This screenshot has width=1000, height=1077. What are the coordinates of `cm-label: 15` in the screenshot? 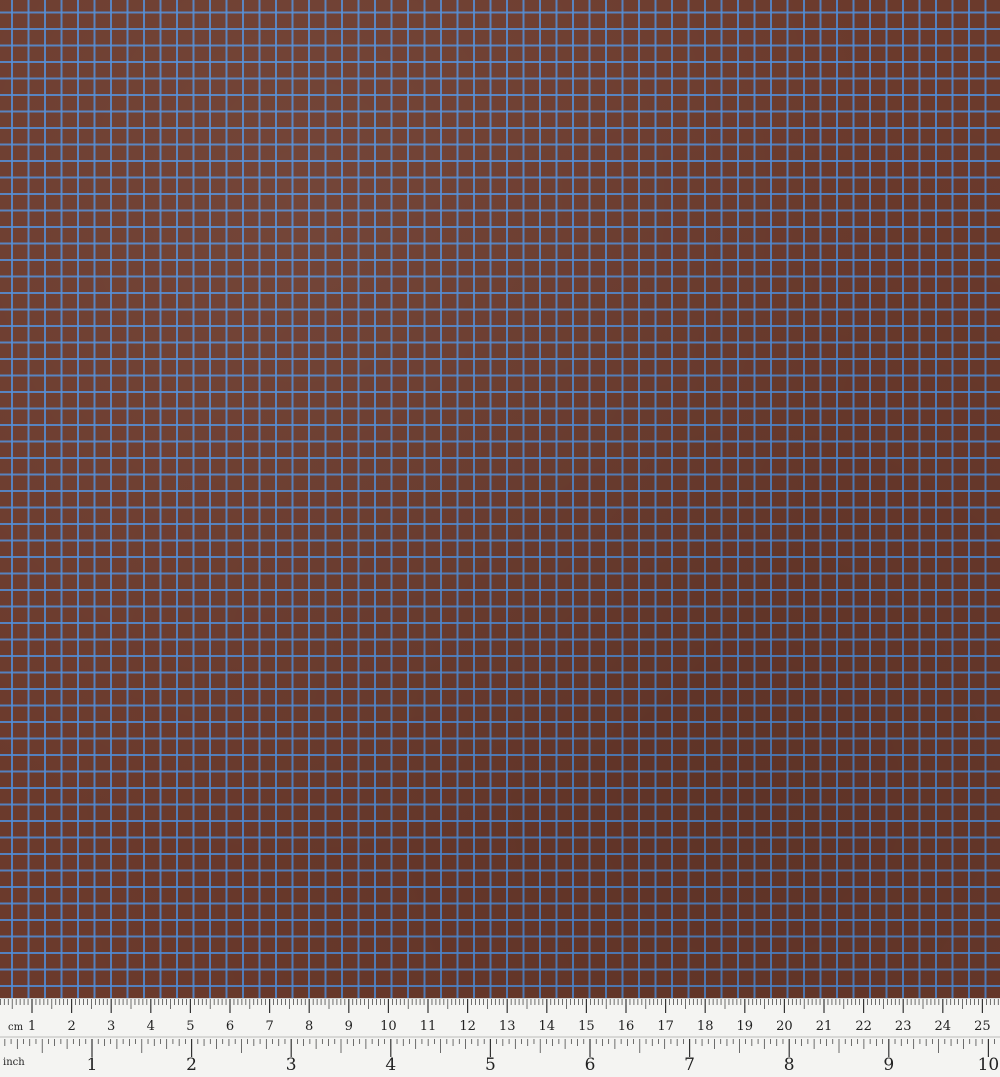 It's located at (586, 1026).